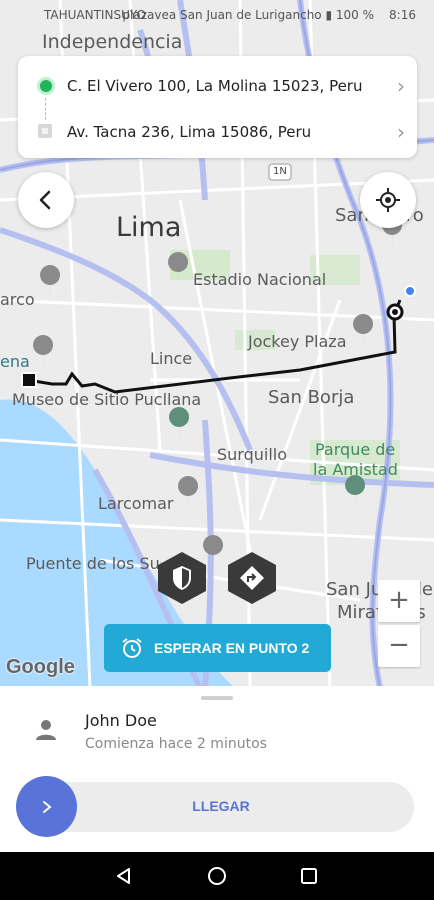 Image resolution: width=434 pixels, height=900 pixels. What do you see at coordinates (136, 503) in the screenshot?
I see `map-label-larcomar: Larcomar` at bounding box center [136, 503].